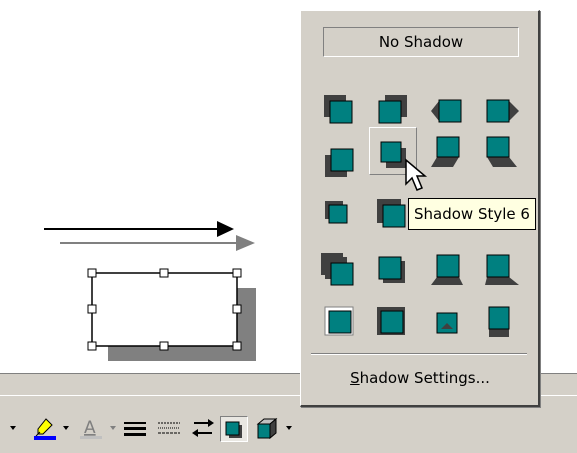 This screenshot has width=577, height=453. I want to click on shadow-arrowhead, so click(245, 243).